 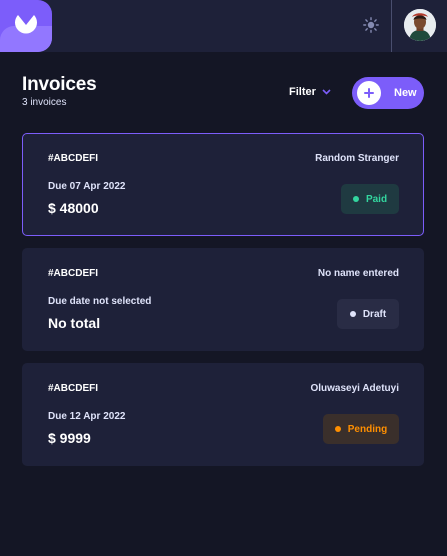 I want to click on page-title: Invoices, so click(x=59, y=84).